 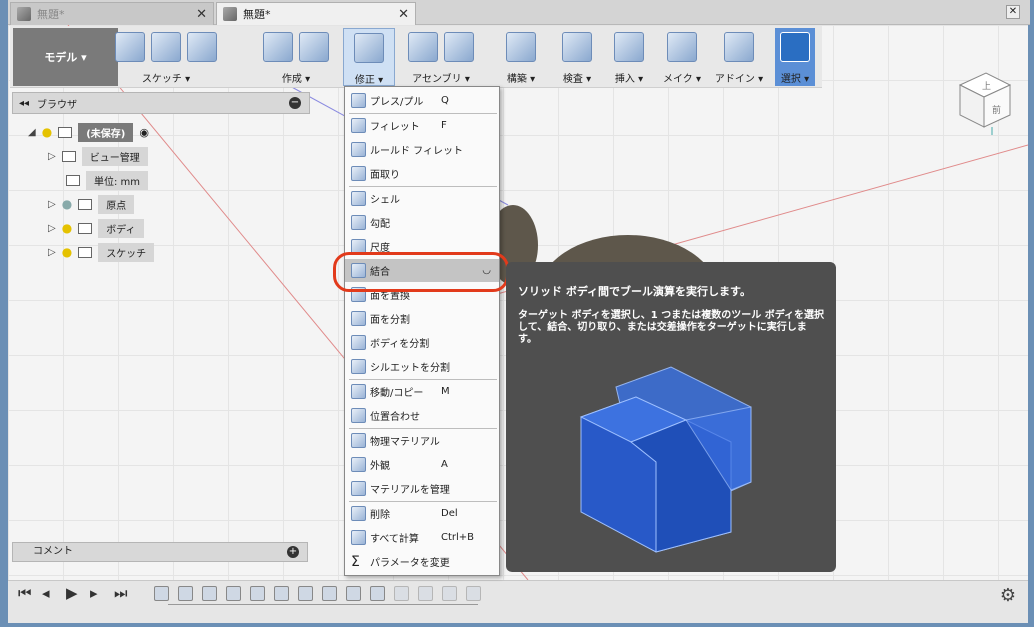 What do you see at coordinates (629, 47) in the screenshot?
I see `image-icon` at bounding box center [629, 47].